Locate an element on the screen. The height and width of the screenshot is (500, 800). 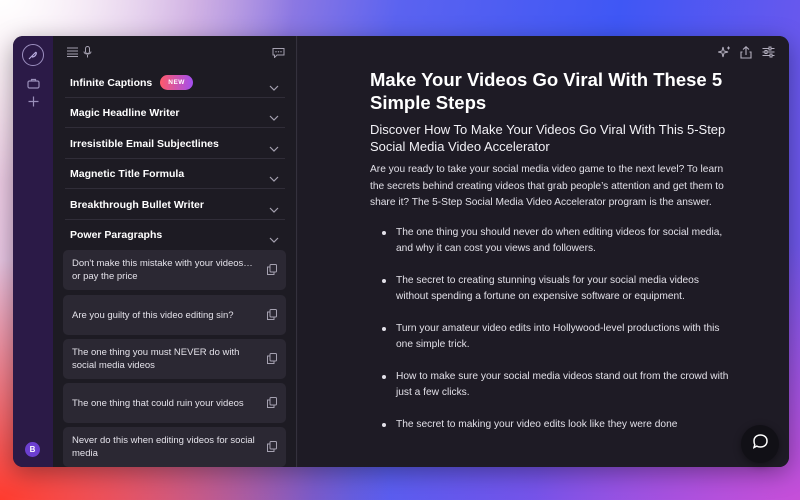
section-label: Breakthrough Bullet Writer is located at coordinates (137, 204).